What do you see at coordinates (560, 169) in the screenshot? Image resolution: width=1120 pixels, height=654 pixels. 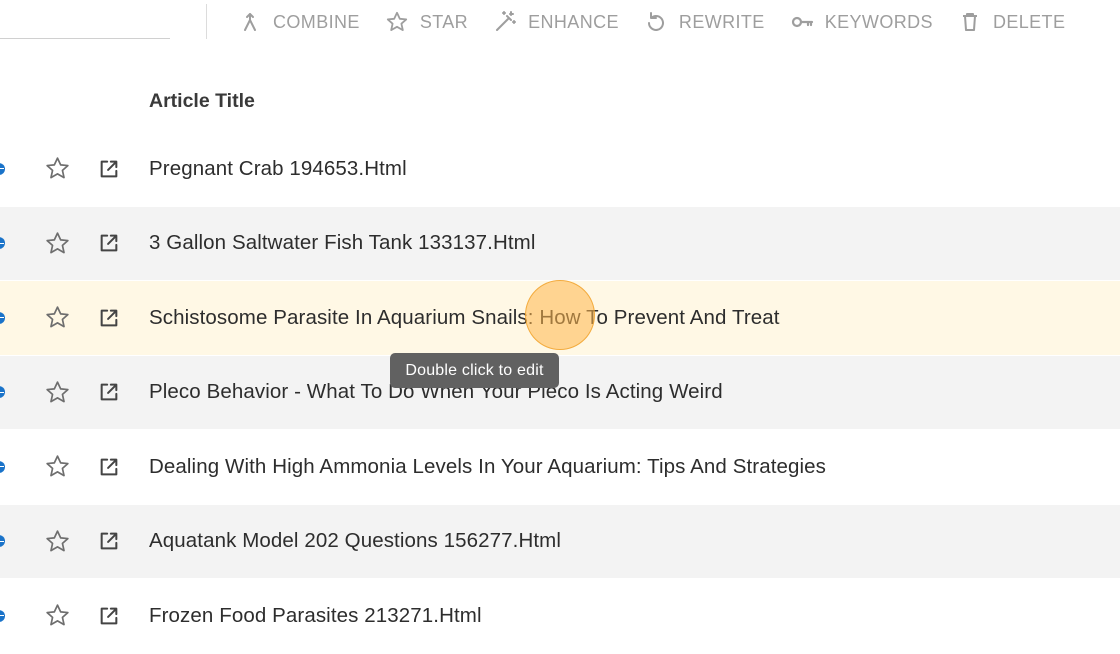 I see `table-row: Pregnant Crab 194653.Html` at bounding box center [560, 169].